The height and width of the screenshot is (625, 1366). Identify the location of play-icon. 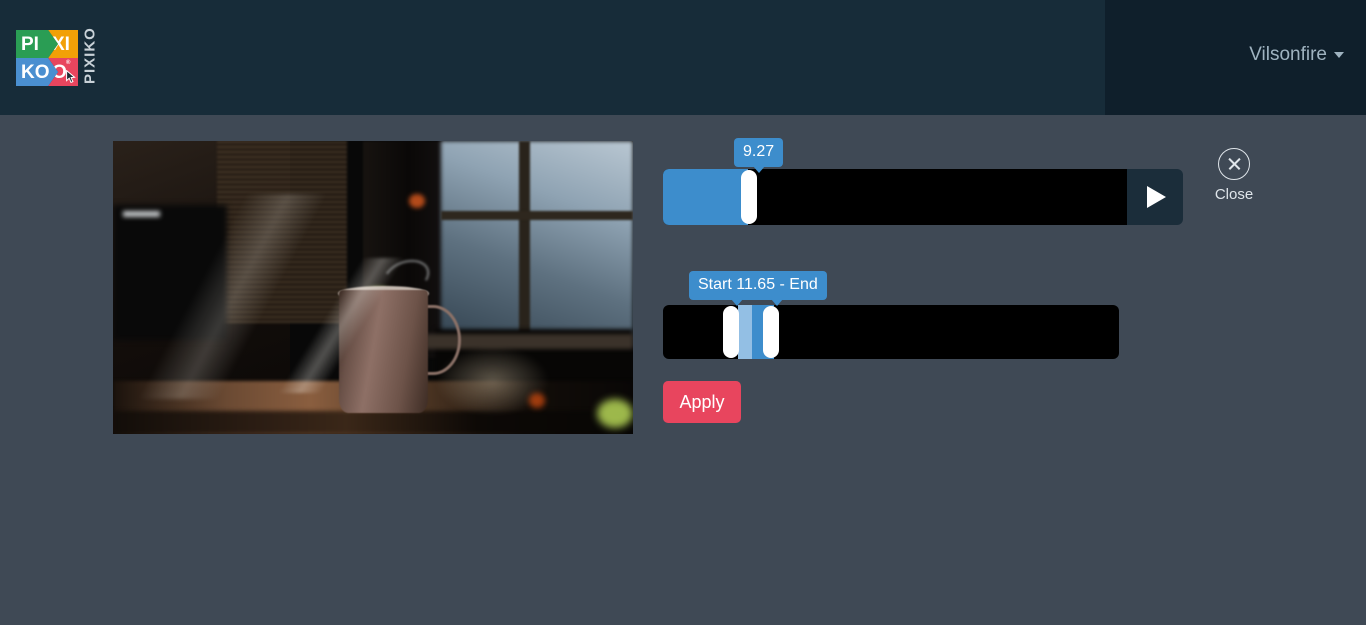
(1156, 197).